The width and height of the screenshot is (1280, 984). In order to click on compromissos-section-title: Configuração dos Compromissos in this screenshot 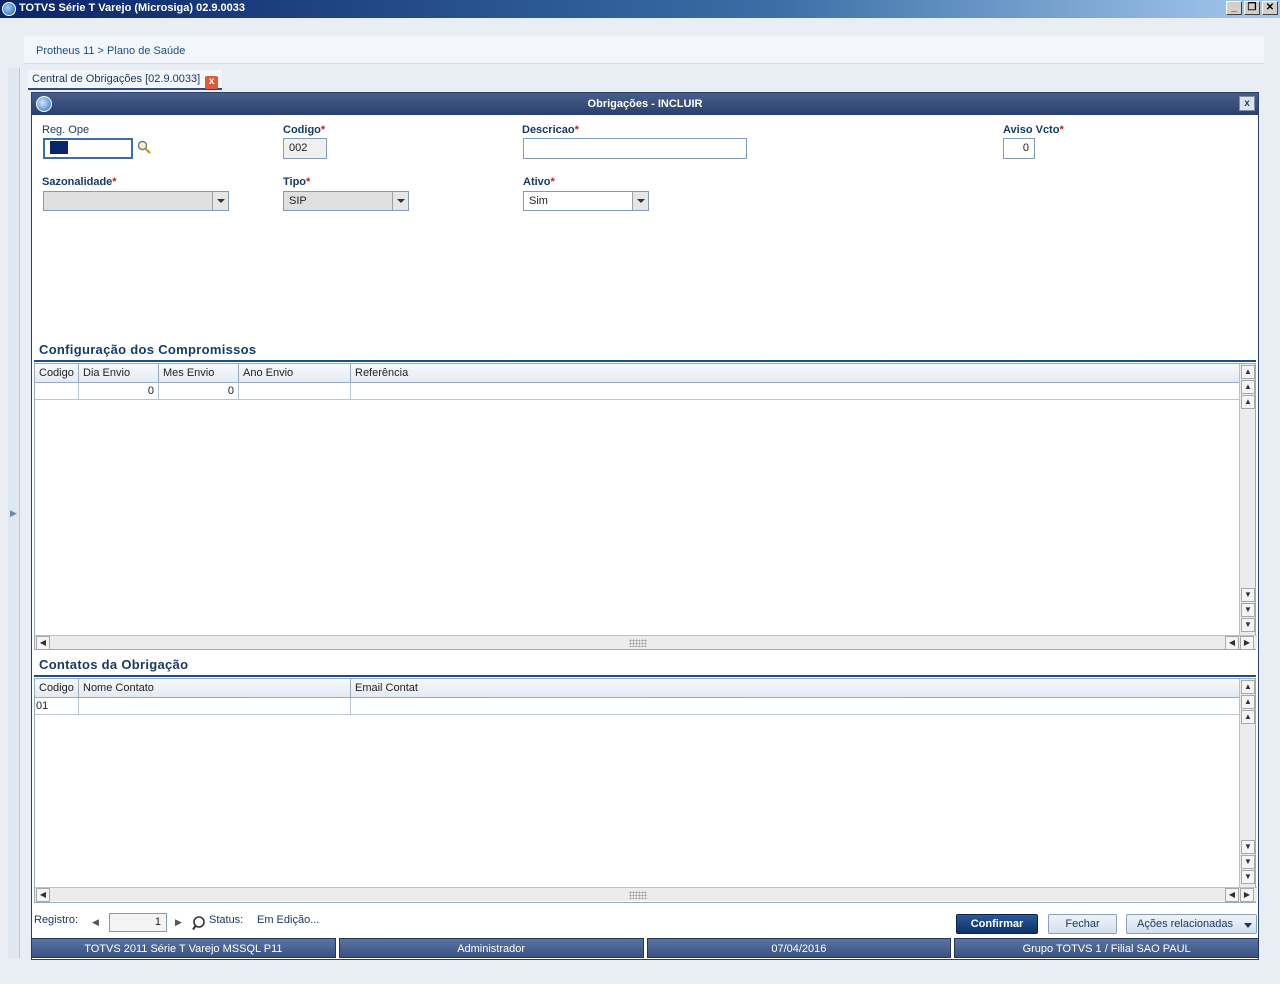, I will do `click(148, 349)`.